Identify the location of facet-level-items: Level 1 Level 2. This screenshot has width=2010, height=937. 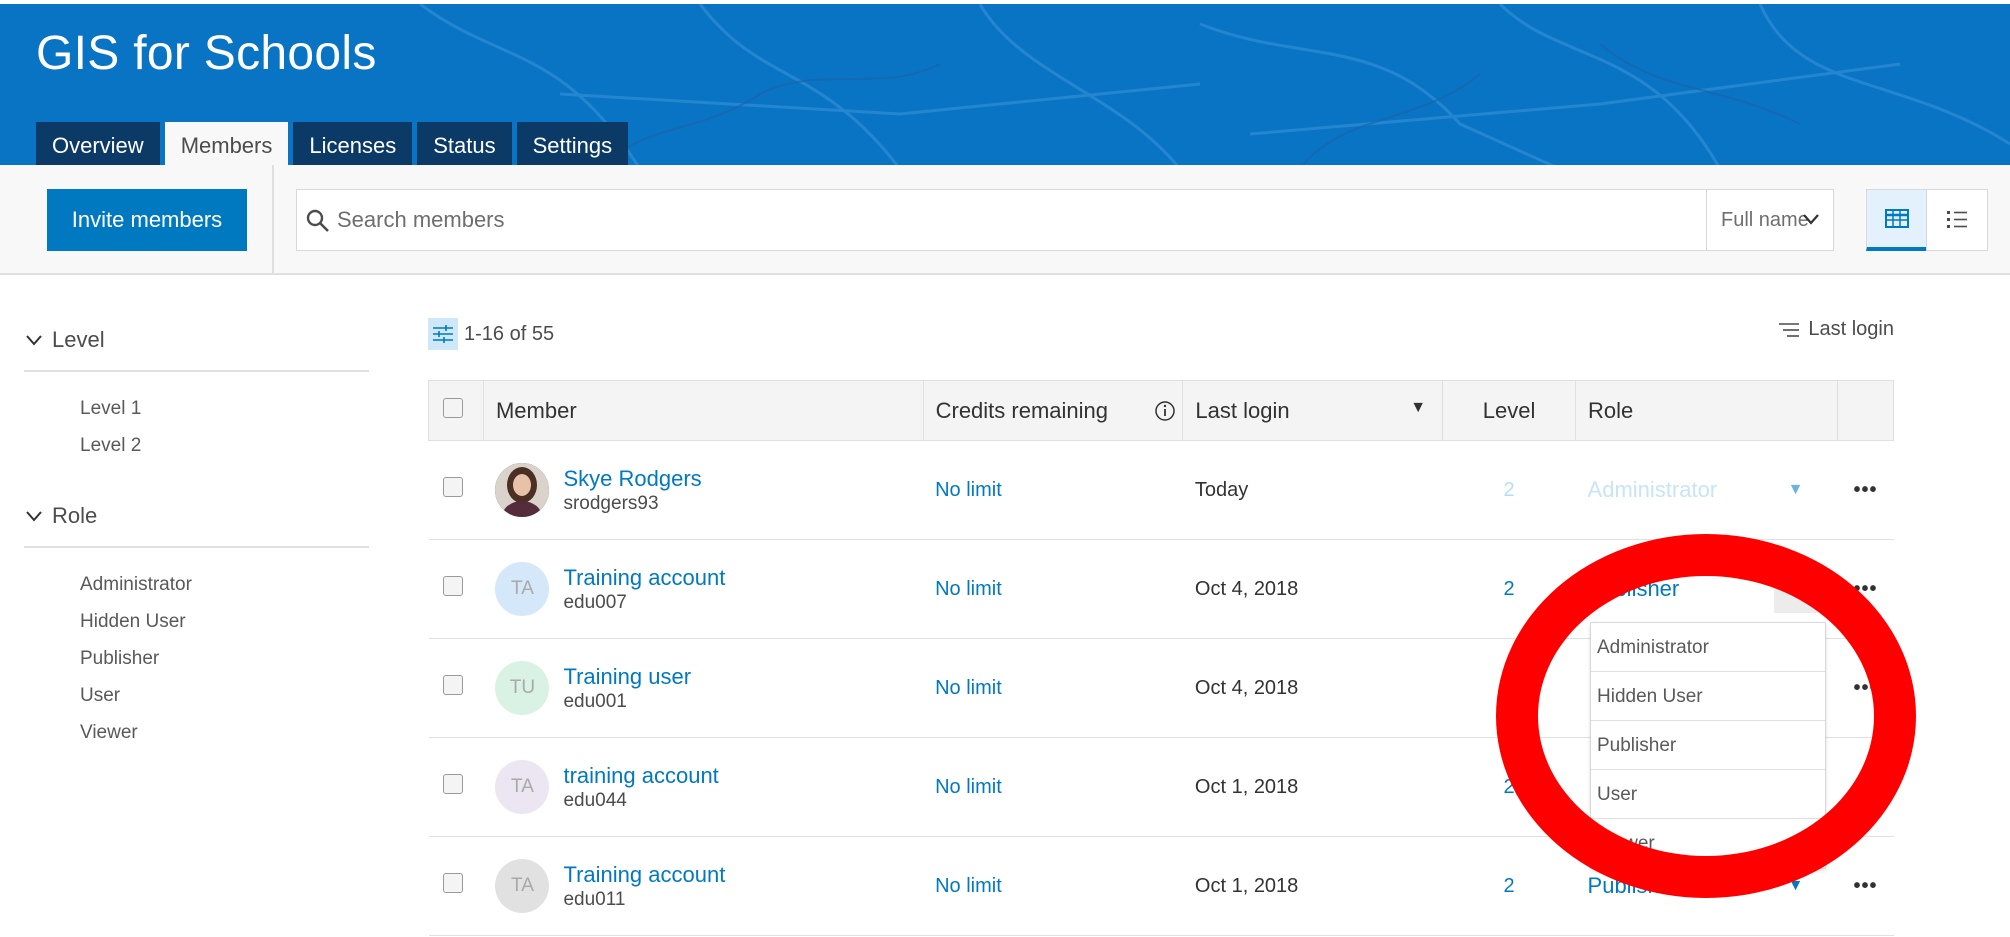
(196, 429).